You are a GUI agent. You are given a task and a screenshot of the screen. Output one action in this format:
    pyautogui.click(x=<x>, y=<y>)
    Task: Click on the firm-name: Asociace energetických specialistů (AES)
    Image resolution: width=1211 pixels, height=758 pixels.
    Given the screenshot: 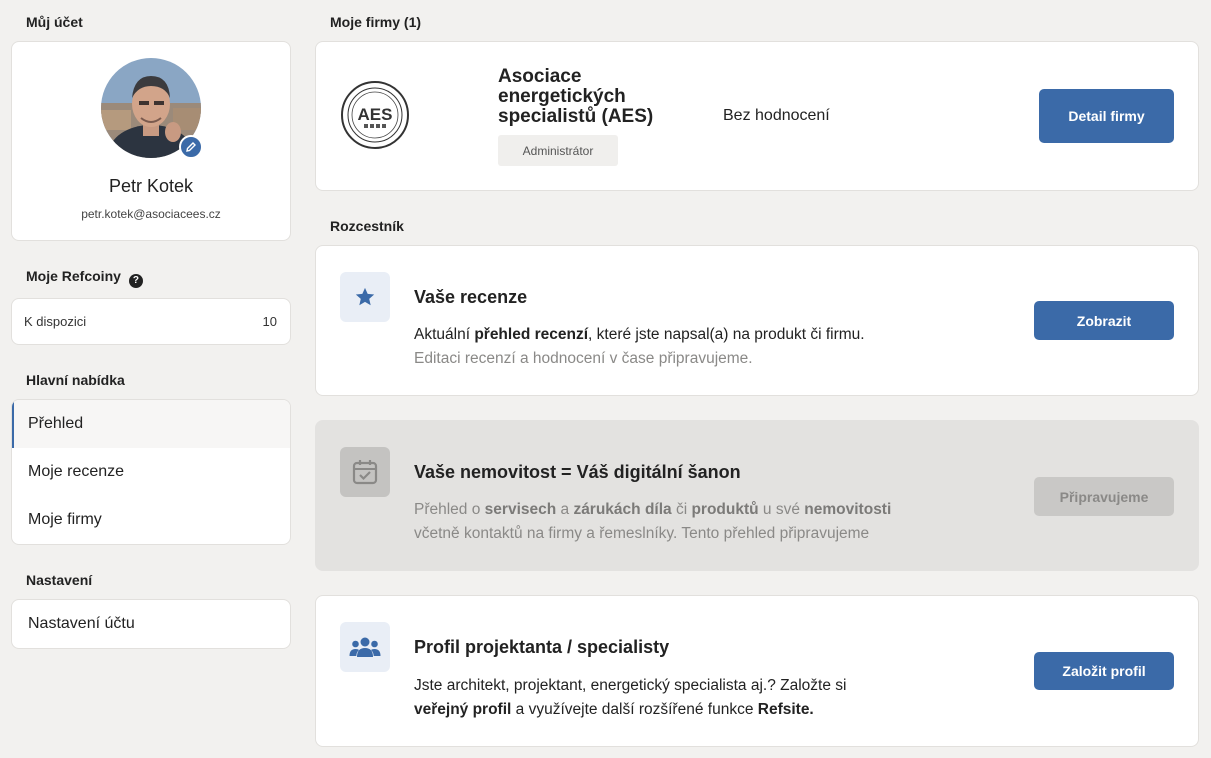 What is the action you would take?
    pyautogui.click(x=593, y=97)
    